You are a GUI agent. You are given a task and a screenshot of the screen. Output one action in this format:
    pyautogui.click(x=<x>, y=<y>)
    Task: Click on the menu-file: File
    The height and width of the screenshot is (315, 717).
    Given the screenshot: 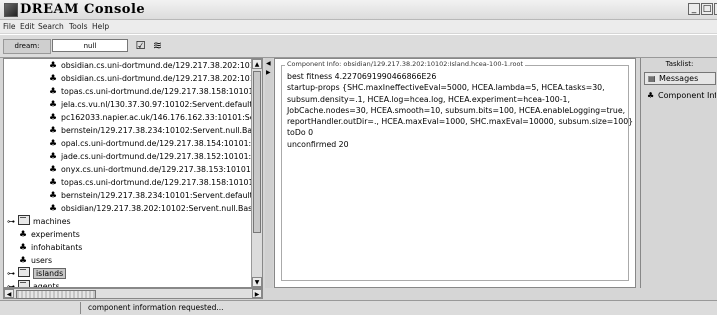 What is the action you would take?
    pyautogui.click(x=9, y=26)
    